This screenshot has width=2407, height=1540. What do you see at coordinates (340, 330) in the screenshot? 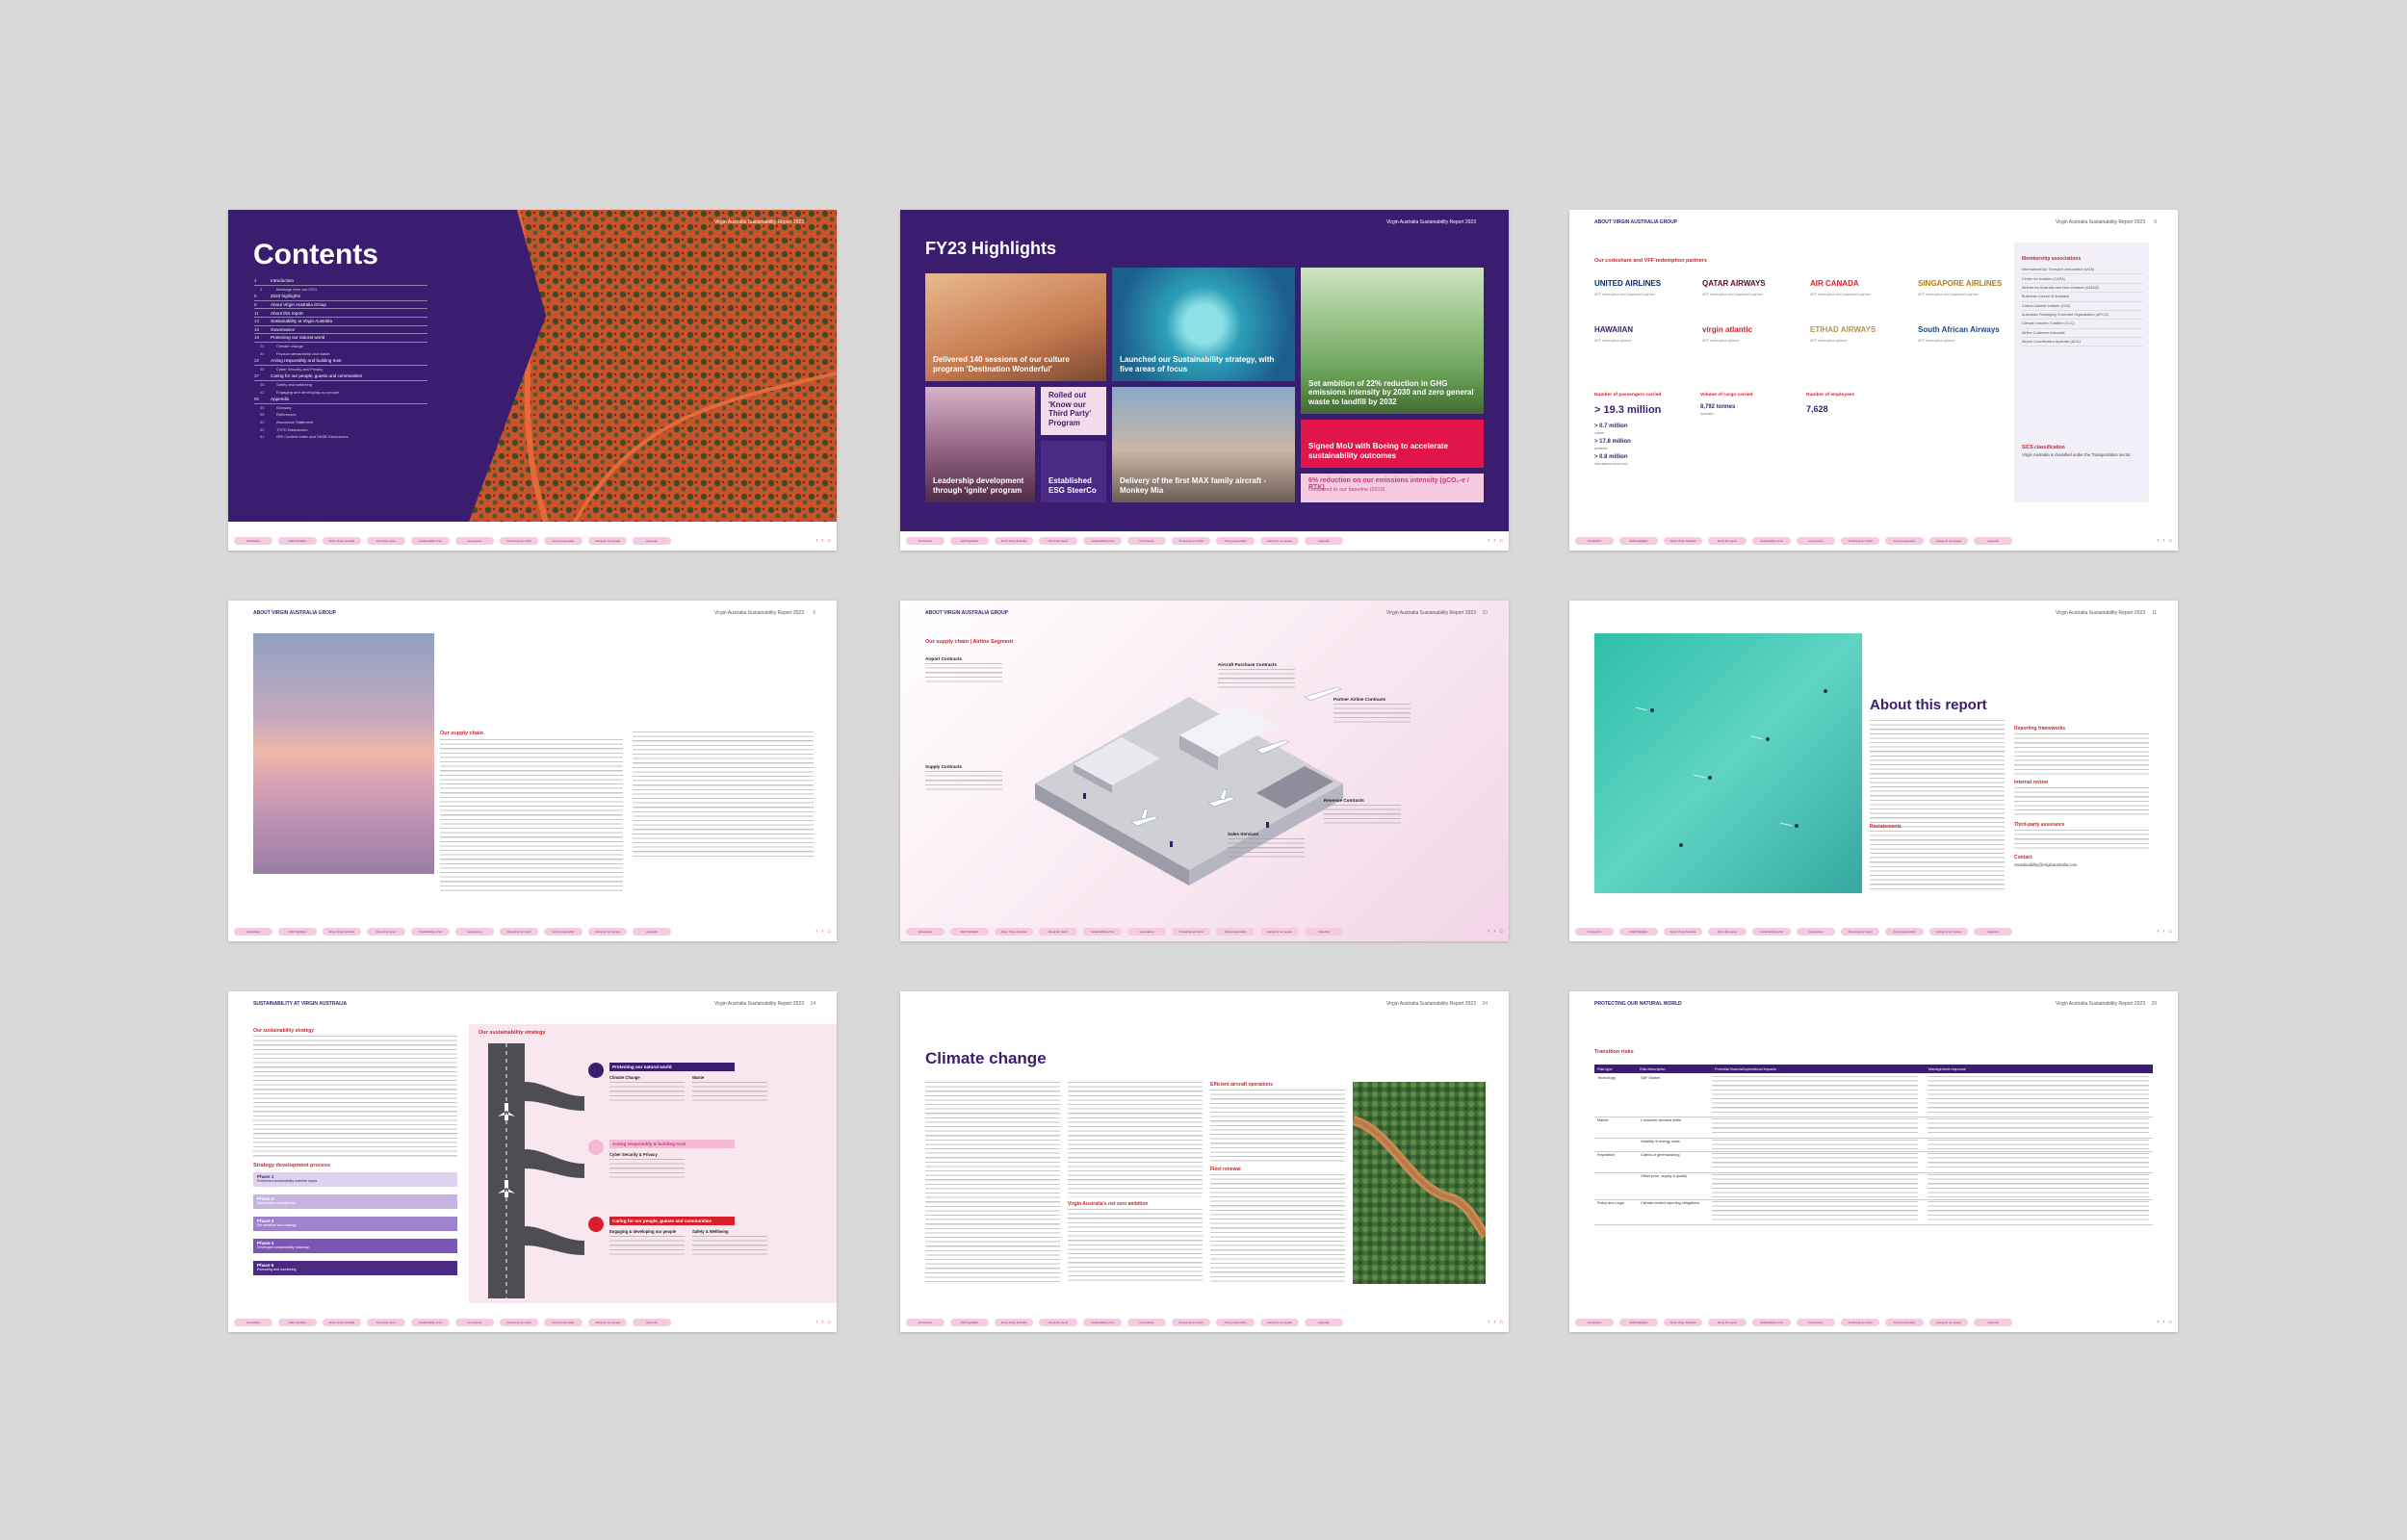
I see `toc-item: 16 Governance` at bounding box center [340, 330].